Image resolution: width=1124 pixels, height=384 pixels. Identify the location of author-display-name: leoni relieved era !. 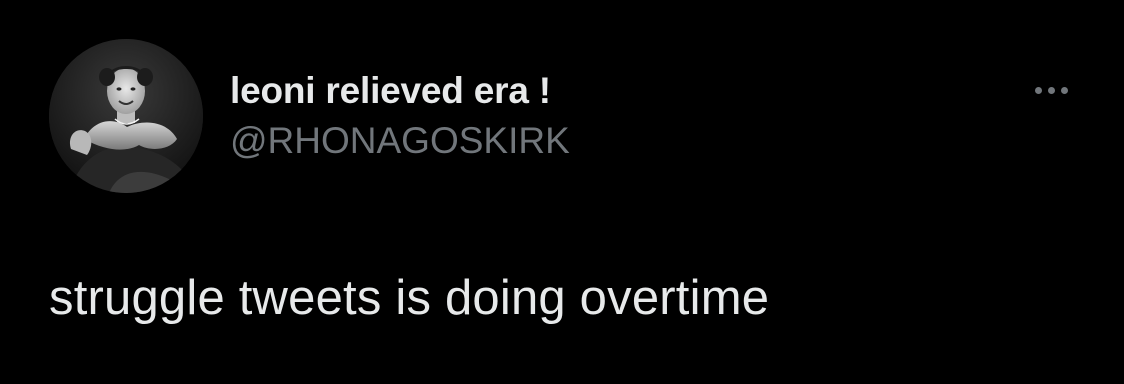
(390, 91).